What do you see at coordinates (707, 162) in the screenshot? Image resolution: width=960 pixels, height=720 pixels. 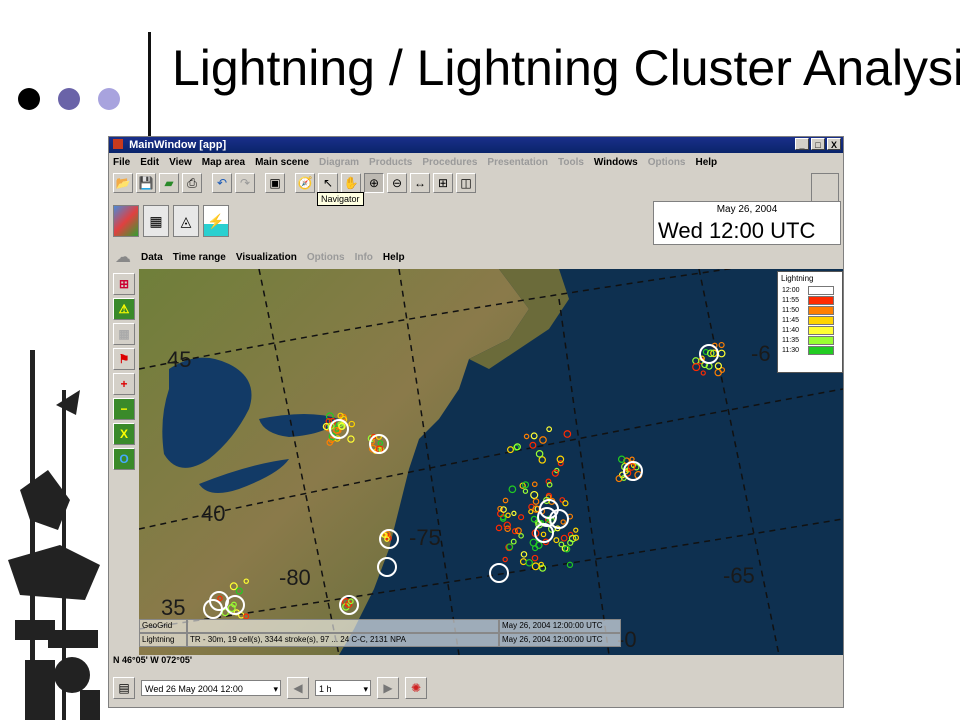 I see `menu-help: Help` at bounding box center [707, 162].